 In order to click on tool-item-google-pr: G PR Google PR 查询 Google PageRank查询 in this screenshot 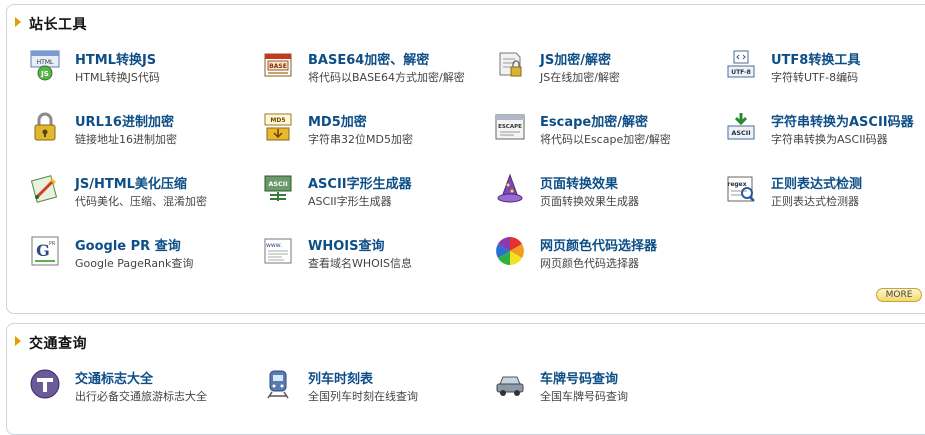, I will do `click(144, 257)`.